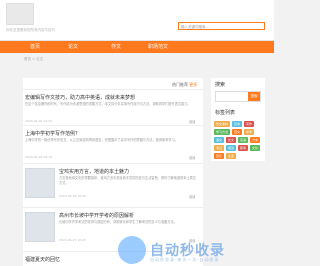 The image size is (320, 266). What do you see at coordinates (243, 140) in the screenshot?
I see `tag-item: 英语` at bounding box center [243, 140].